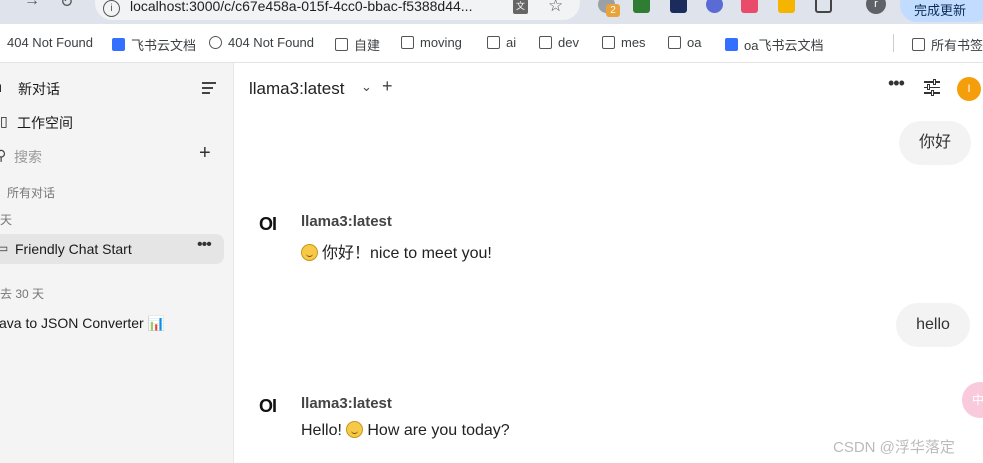  What do you see at coordinates (367, 45) in the screenshot?
I see `bookmark-label: 自建` at bounding box center [367, 45].